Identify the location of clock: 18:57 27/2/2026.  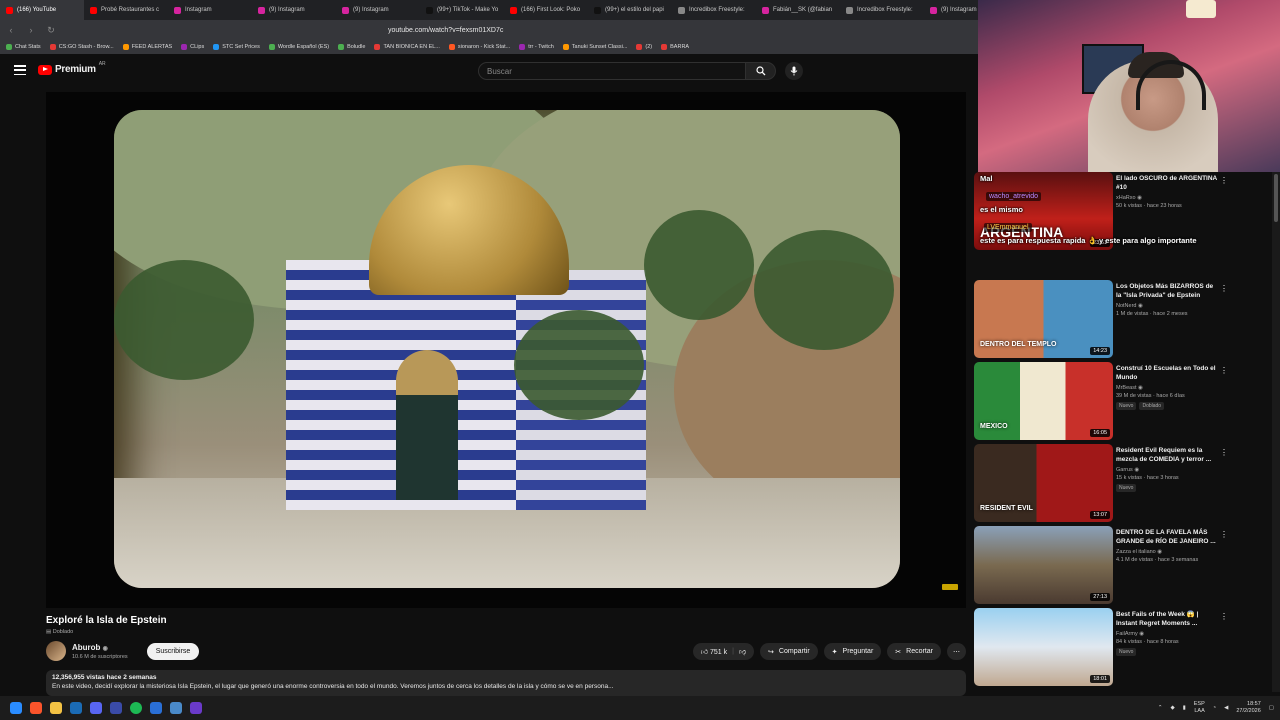
(1248, 708).